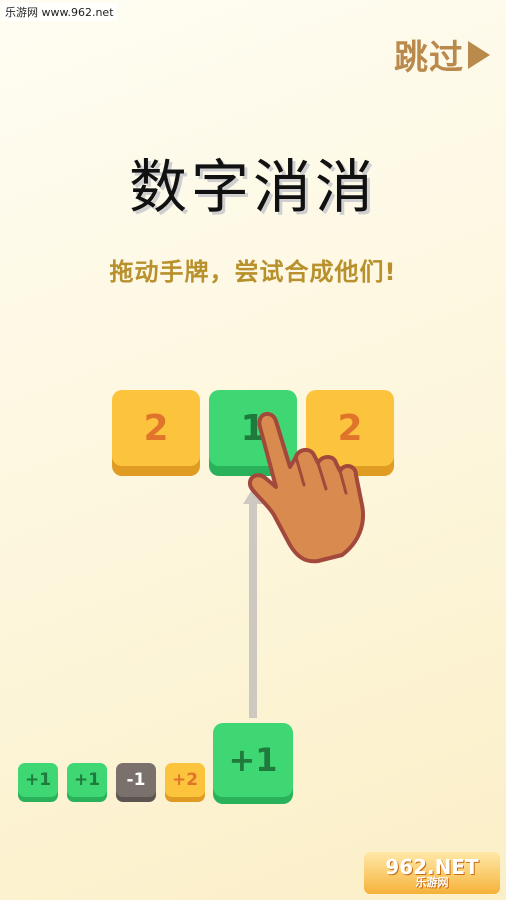 Image resolution: width=506 pixels, height=900 pixels. I want to click on active-hand-card: +1, so click(253, 760).